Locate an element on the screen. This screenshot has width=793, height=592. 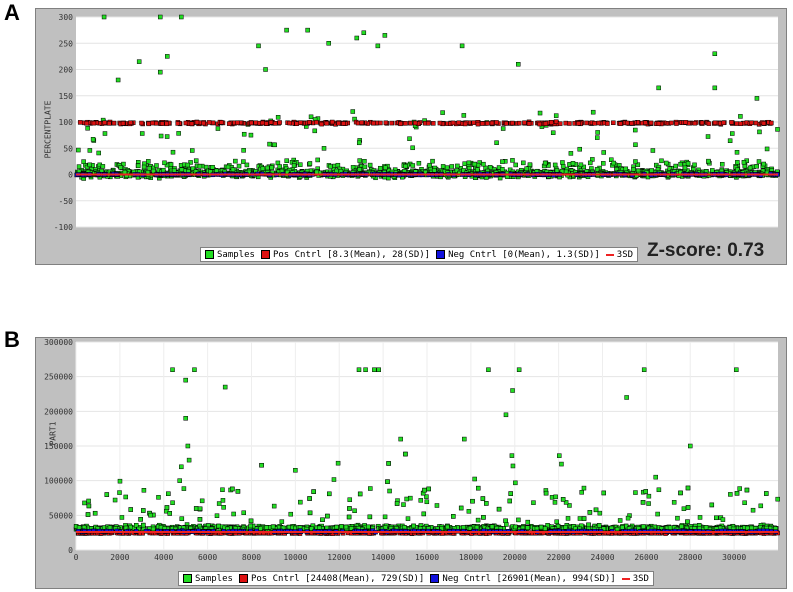
legend-item: 3SD is located at coordinates (619, 255).